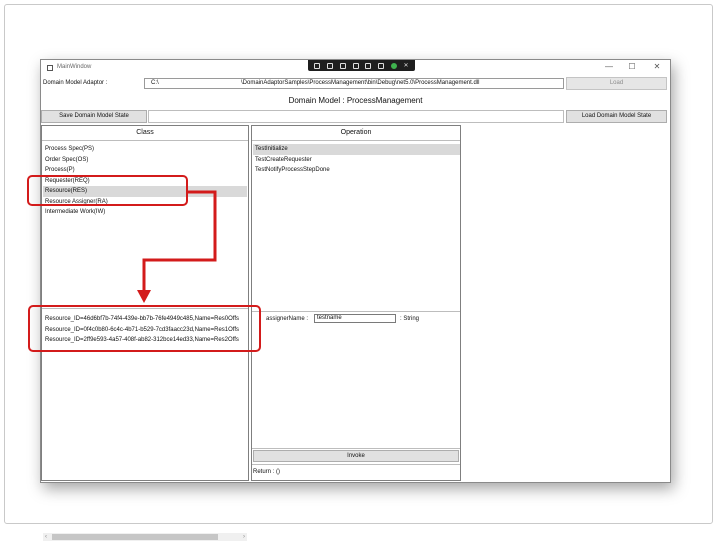 The height and width of the screenshot is (541, 720). What do you see at coordinates (179, 241) in the screenshot?
I see `arrow-line` at bounding box center [179, 241].